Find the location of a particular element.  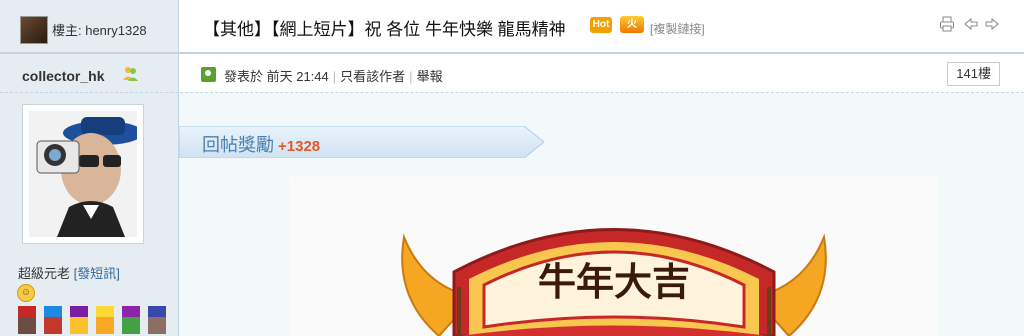

reward-label: 回帖獎勵 is located at coordinates (238, 145).